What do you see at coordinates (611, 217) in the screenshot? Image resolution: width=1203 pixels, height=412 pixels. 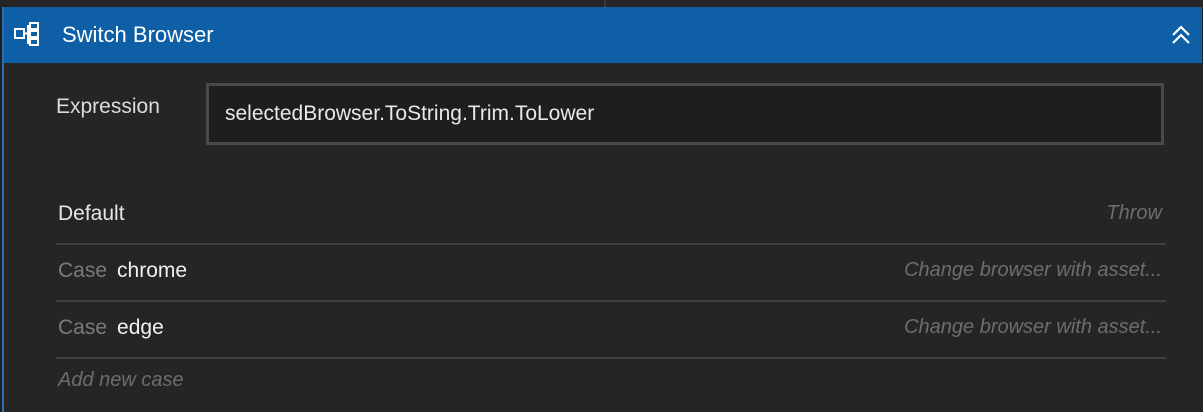 I see `default-row: Default Throw` at bounding box center [611, 217].